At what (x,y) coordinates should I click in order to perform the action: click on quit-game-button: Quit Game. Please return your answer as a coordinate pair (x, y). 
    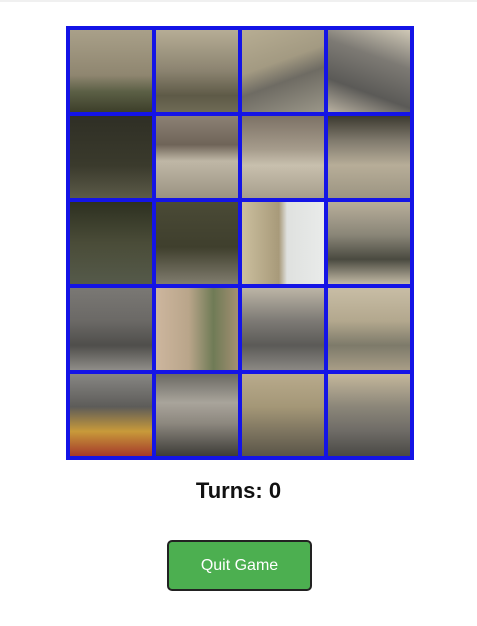
    Looking at the image, I should click on (239, 565).